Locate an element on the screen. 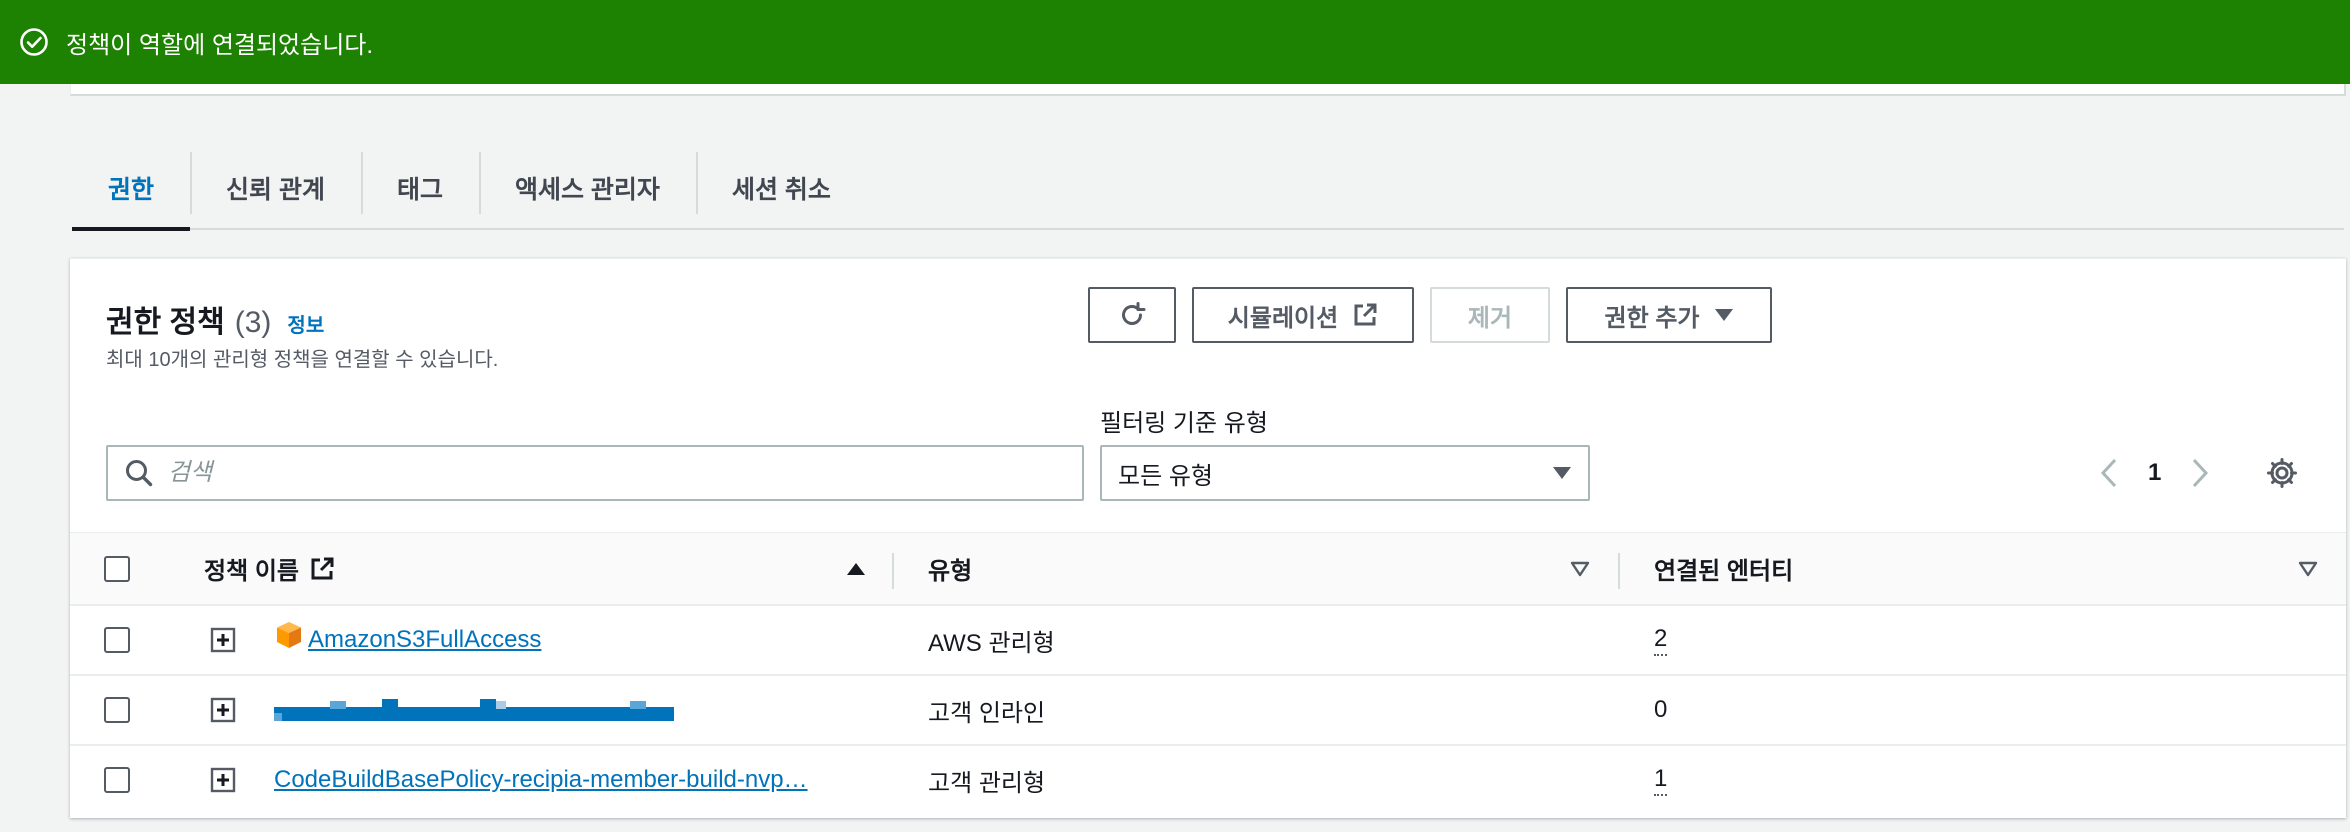 The width and height of the screenshot is (2350, 832). redacted-policy-name is located at coordinates (474, 710).